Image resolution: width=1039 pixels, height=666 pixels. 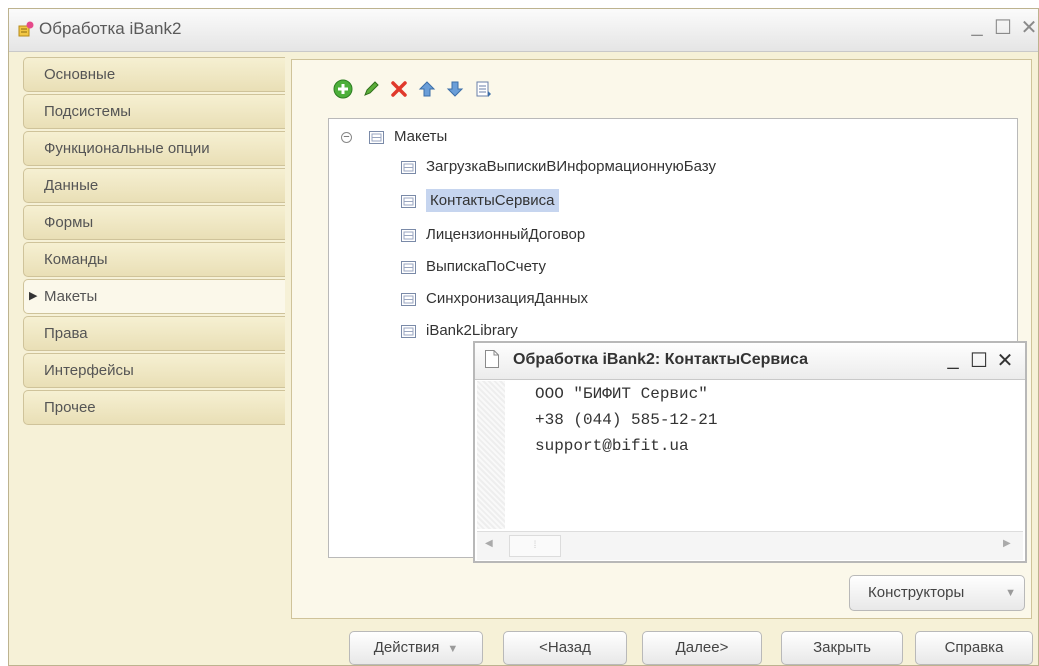 What do you see at coordinates (492, 359) in the screenshot?
I see `document-icon` at bounding box center [492, 359].